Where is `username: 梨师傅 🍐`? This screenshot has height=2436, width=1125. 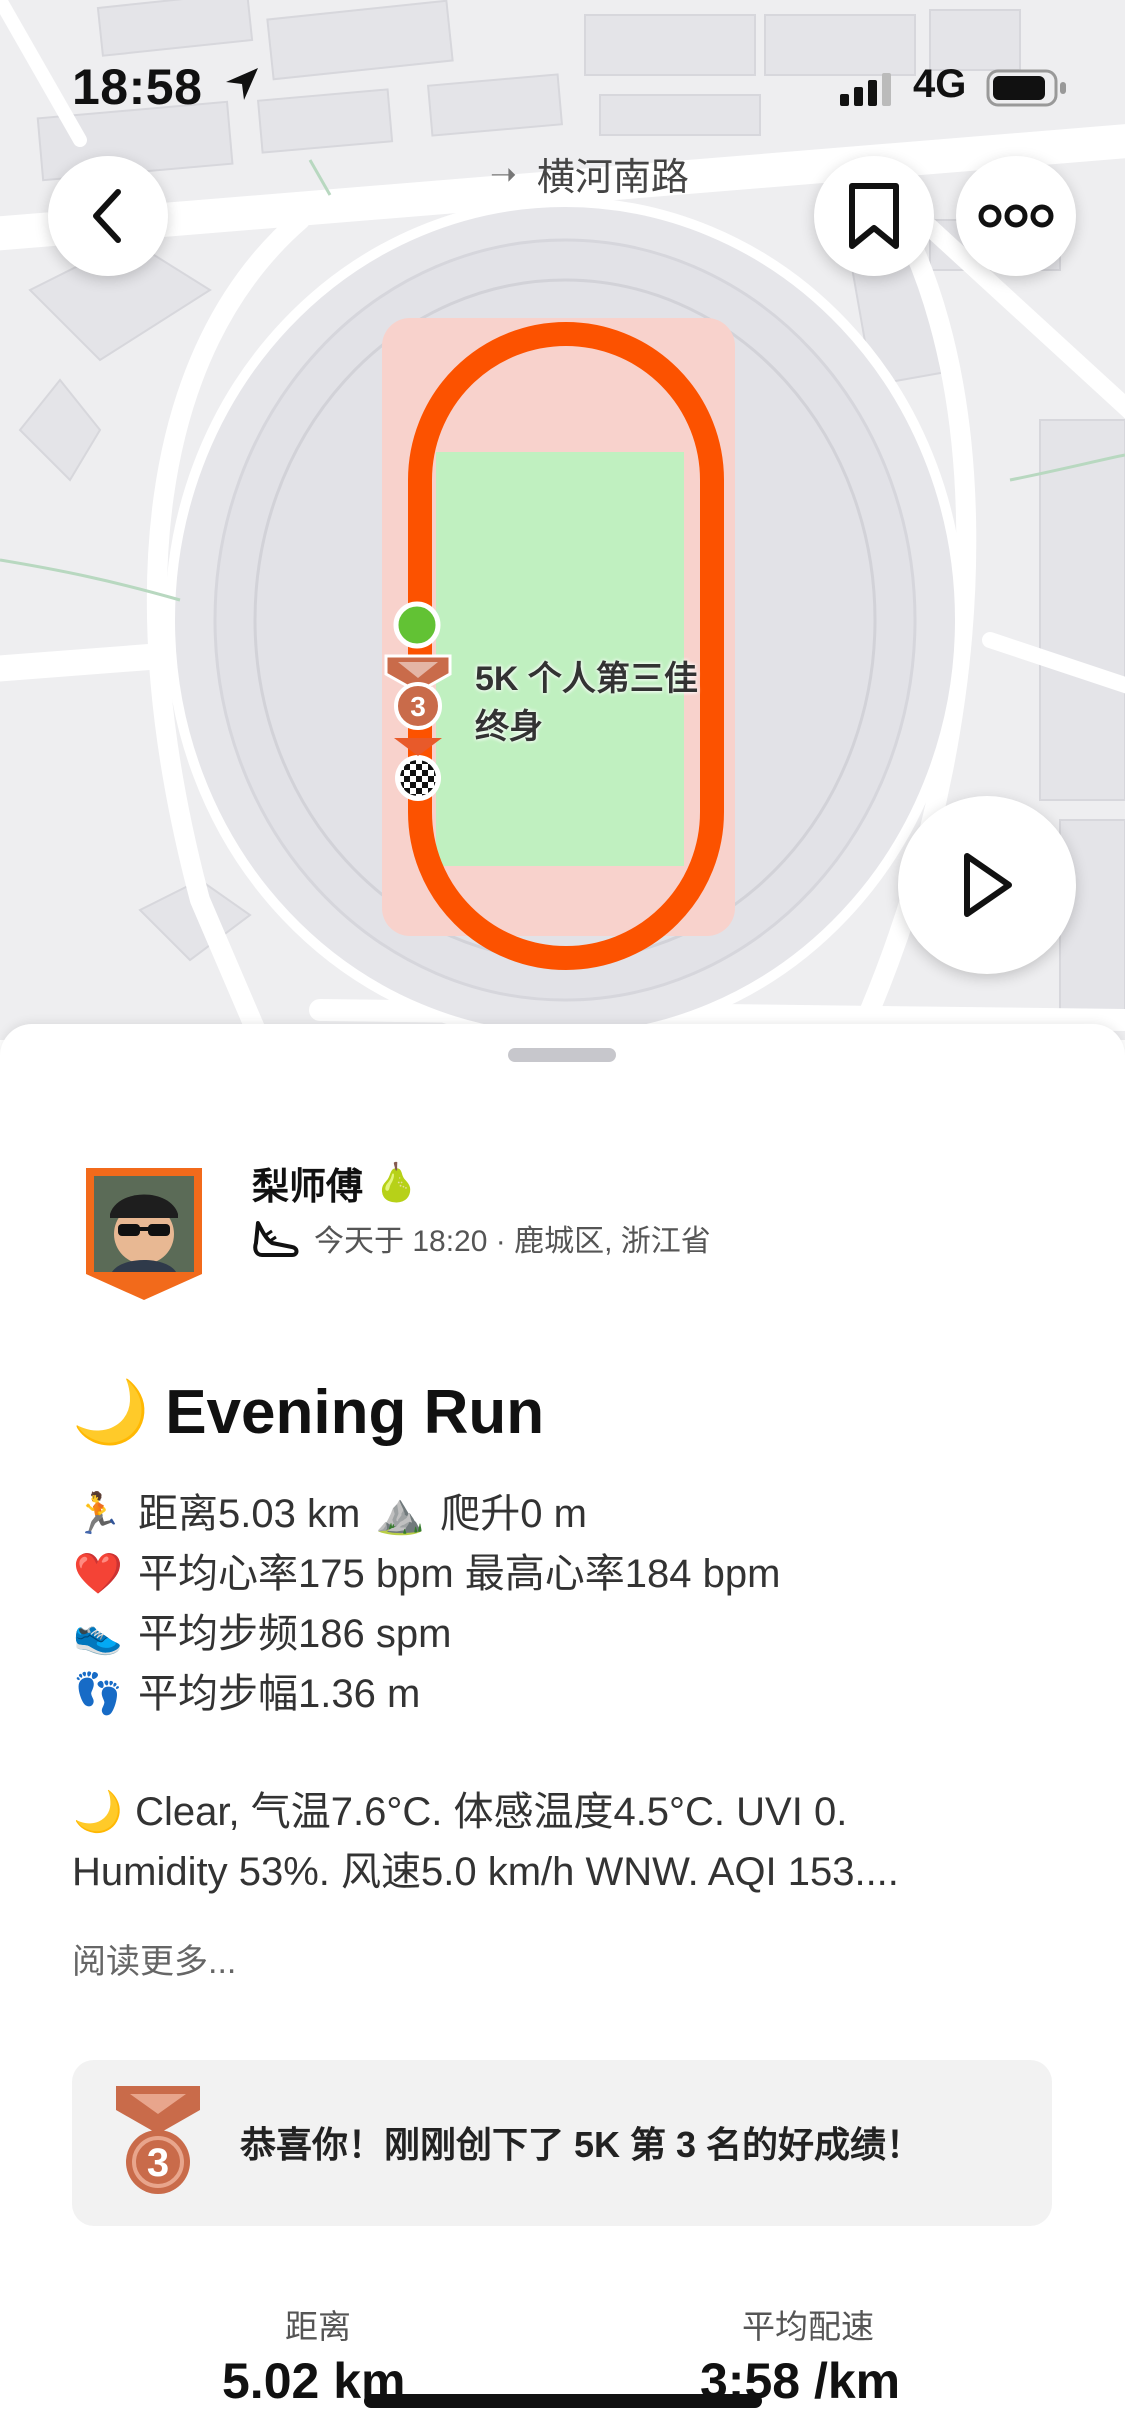 username: 梨师傅 🍐 is located at coordinates (335, 1183).